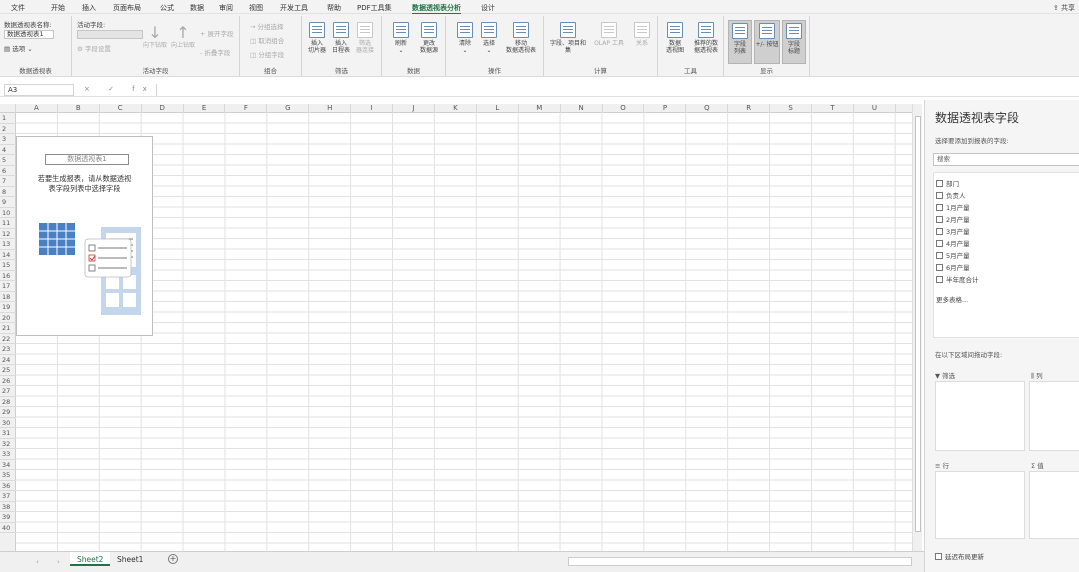 The image size is (1079, 572). What do you see at coordinates (39, 90) in the screenshot?
I see `name-box: A3` at bounding box center [39, 90].